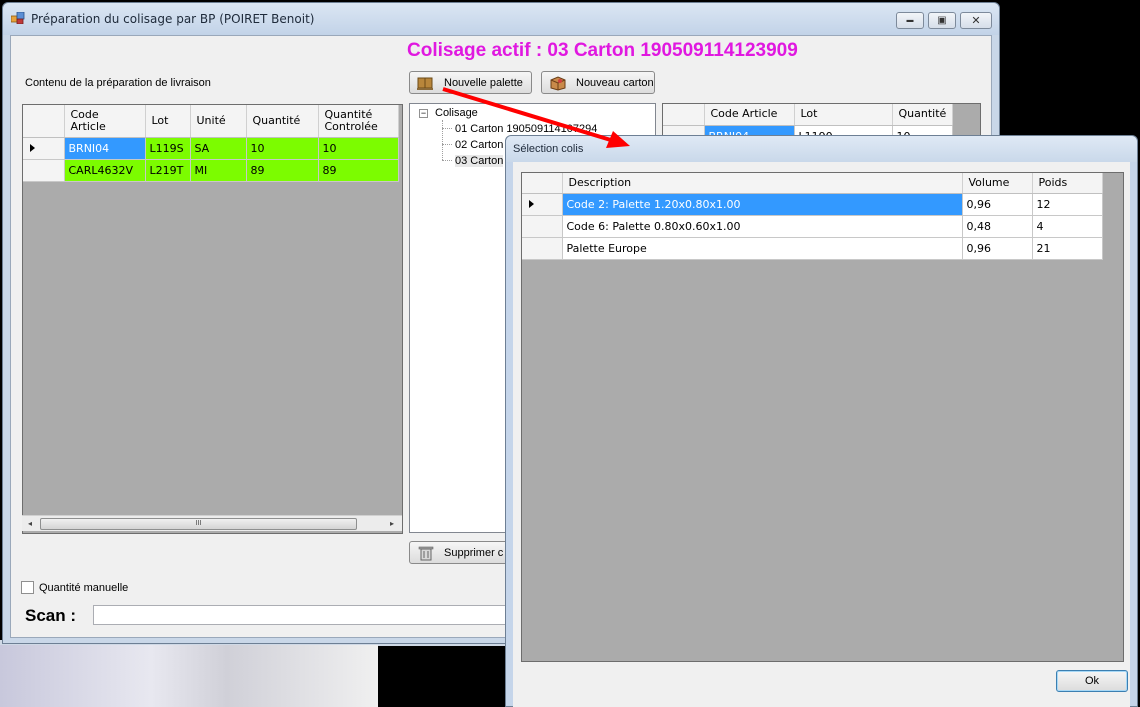 Image resolution: width=1140 pixels, height=707 pixels. Describe the element at coordinates (423, 113) in the screenshot. I see `tree-collapse-toggle: −` at that location.